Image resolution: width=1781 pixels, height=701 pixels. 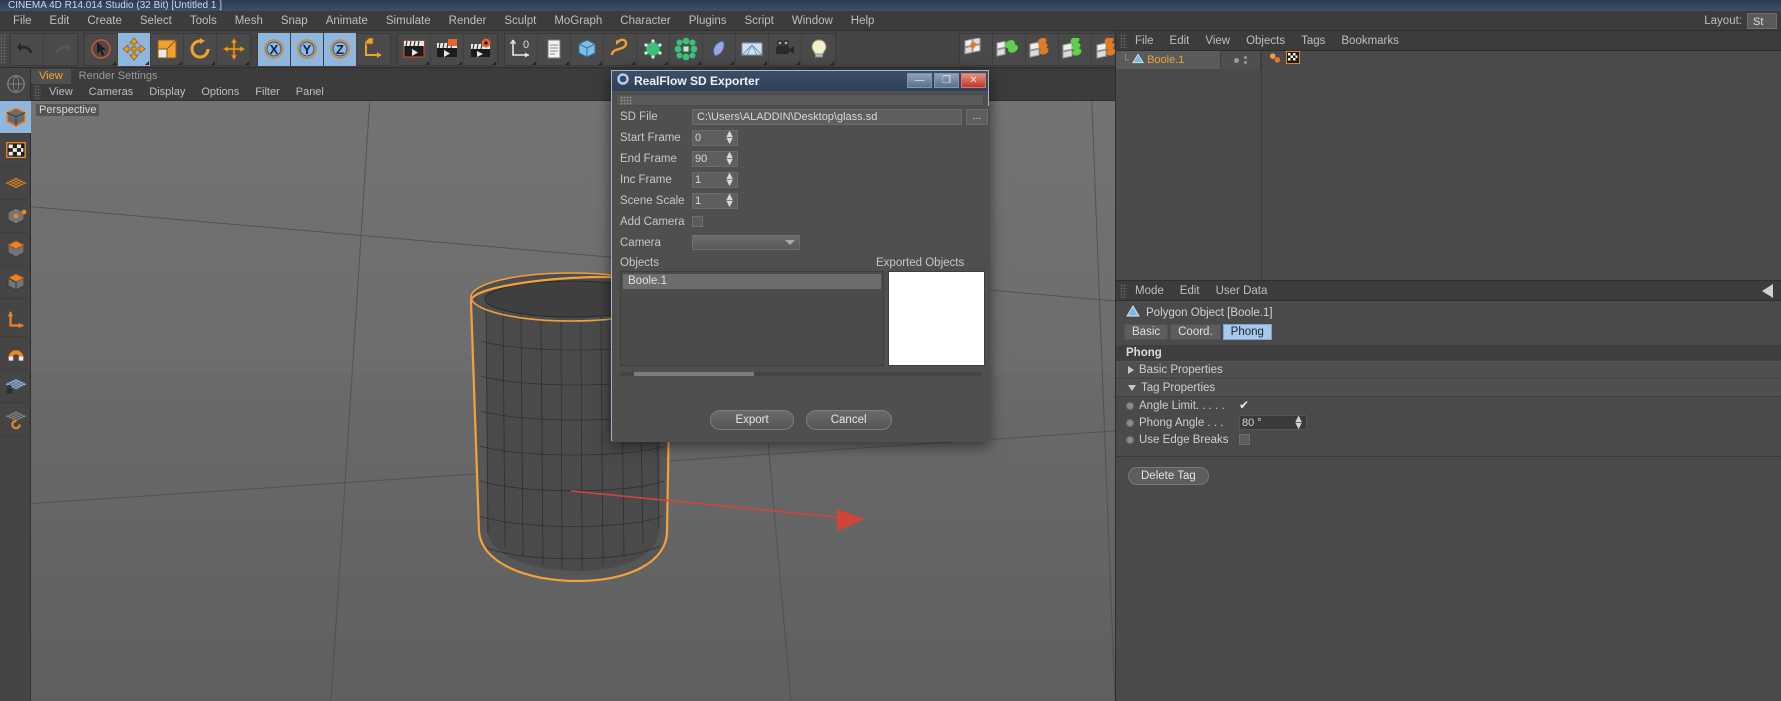 What do you see at coordinates (310, 92) in the screenshot?
I see `viewport-menu-panel: Panel` at bounding box center [310, 92].